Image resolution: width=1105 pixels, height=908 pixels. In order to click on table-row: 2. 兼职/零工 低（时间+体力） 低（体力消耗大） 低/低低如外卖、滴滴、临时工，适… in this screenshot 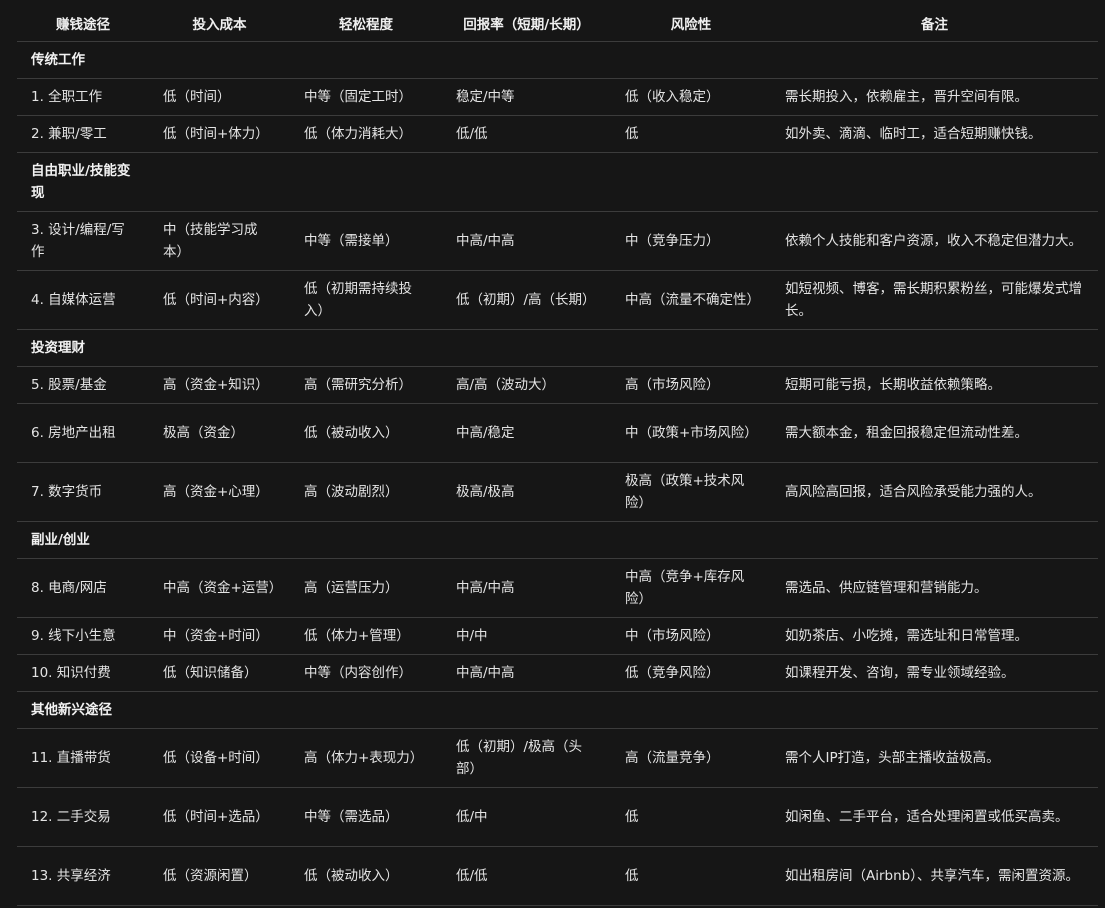, I will do `click(557, 134)`.